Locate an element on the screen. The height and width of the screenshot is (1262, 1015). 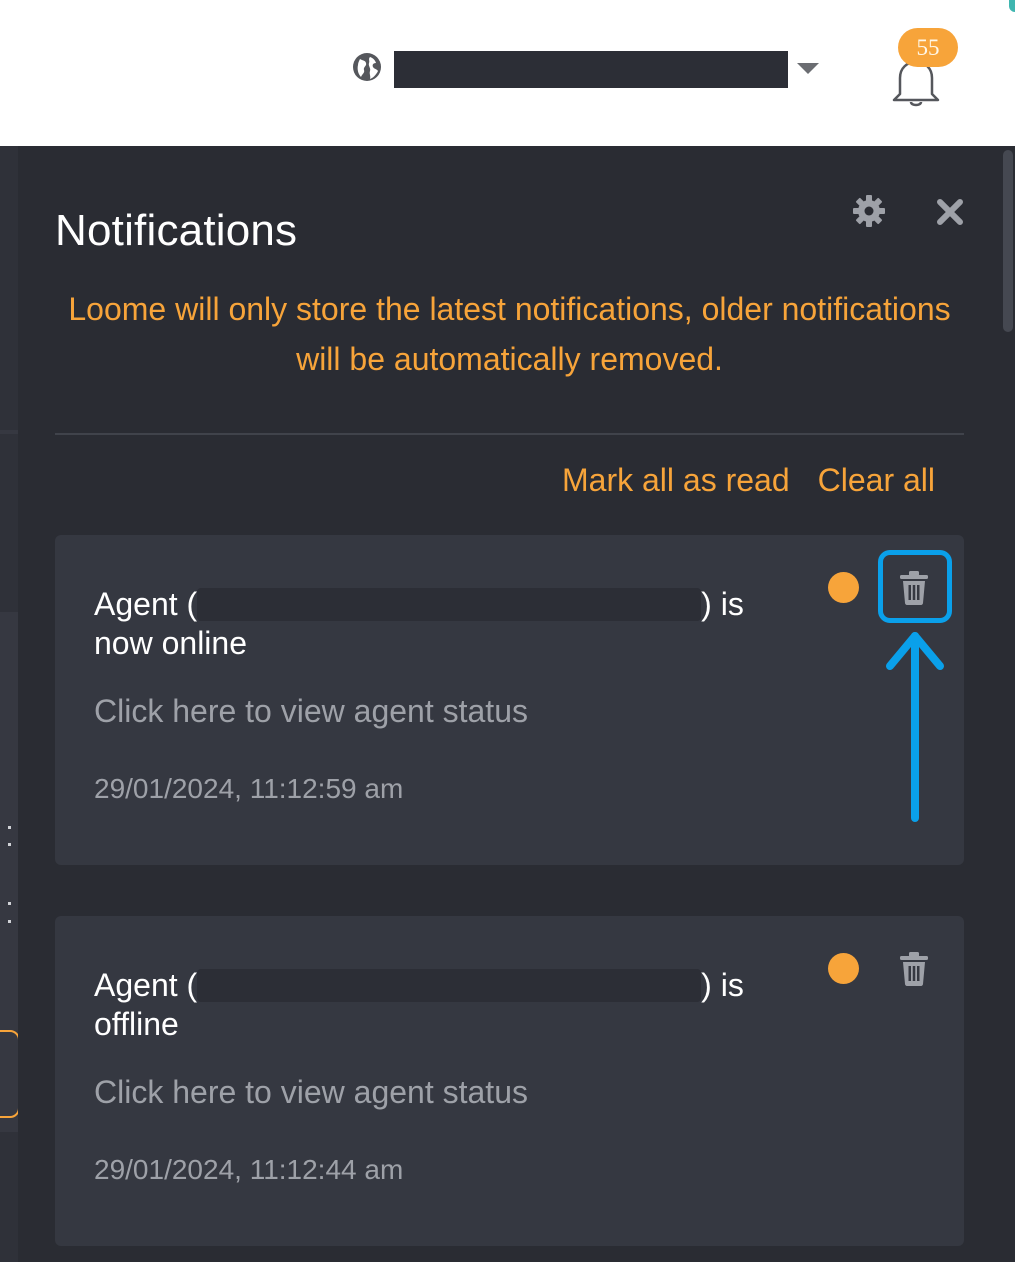
notification-actions: Mark all as read Clear all is located at coordinates (748, 480).